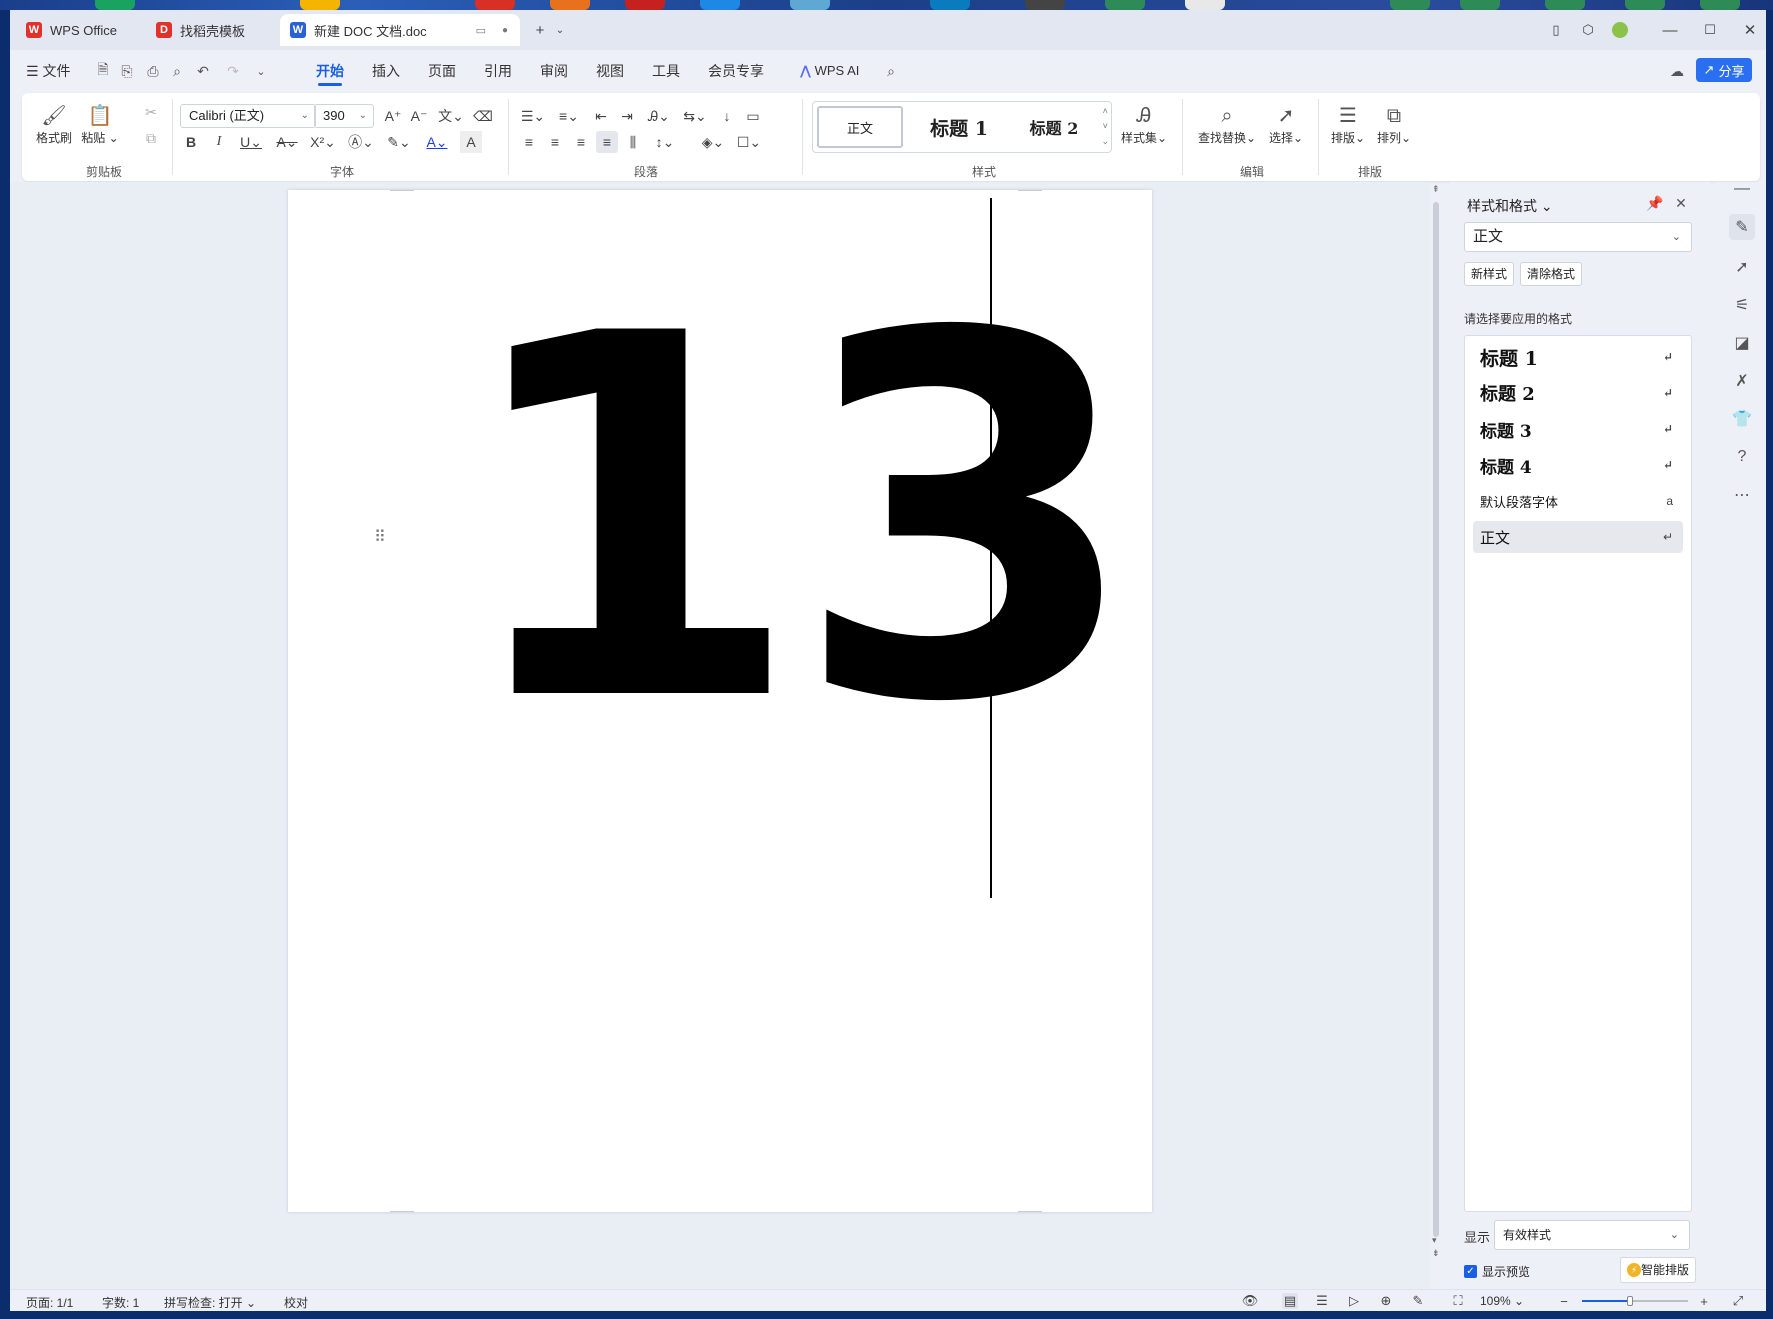 The image size is (1773, 1319). I want to click on more-icon: ⋯, so click(1742, 495).